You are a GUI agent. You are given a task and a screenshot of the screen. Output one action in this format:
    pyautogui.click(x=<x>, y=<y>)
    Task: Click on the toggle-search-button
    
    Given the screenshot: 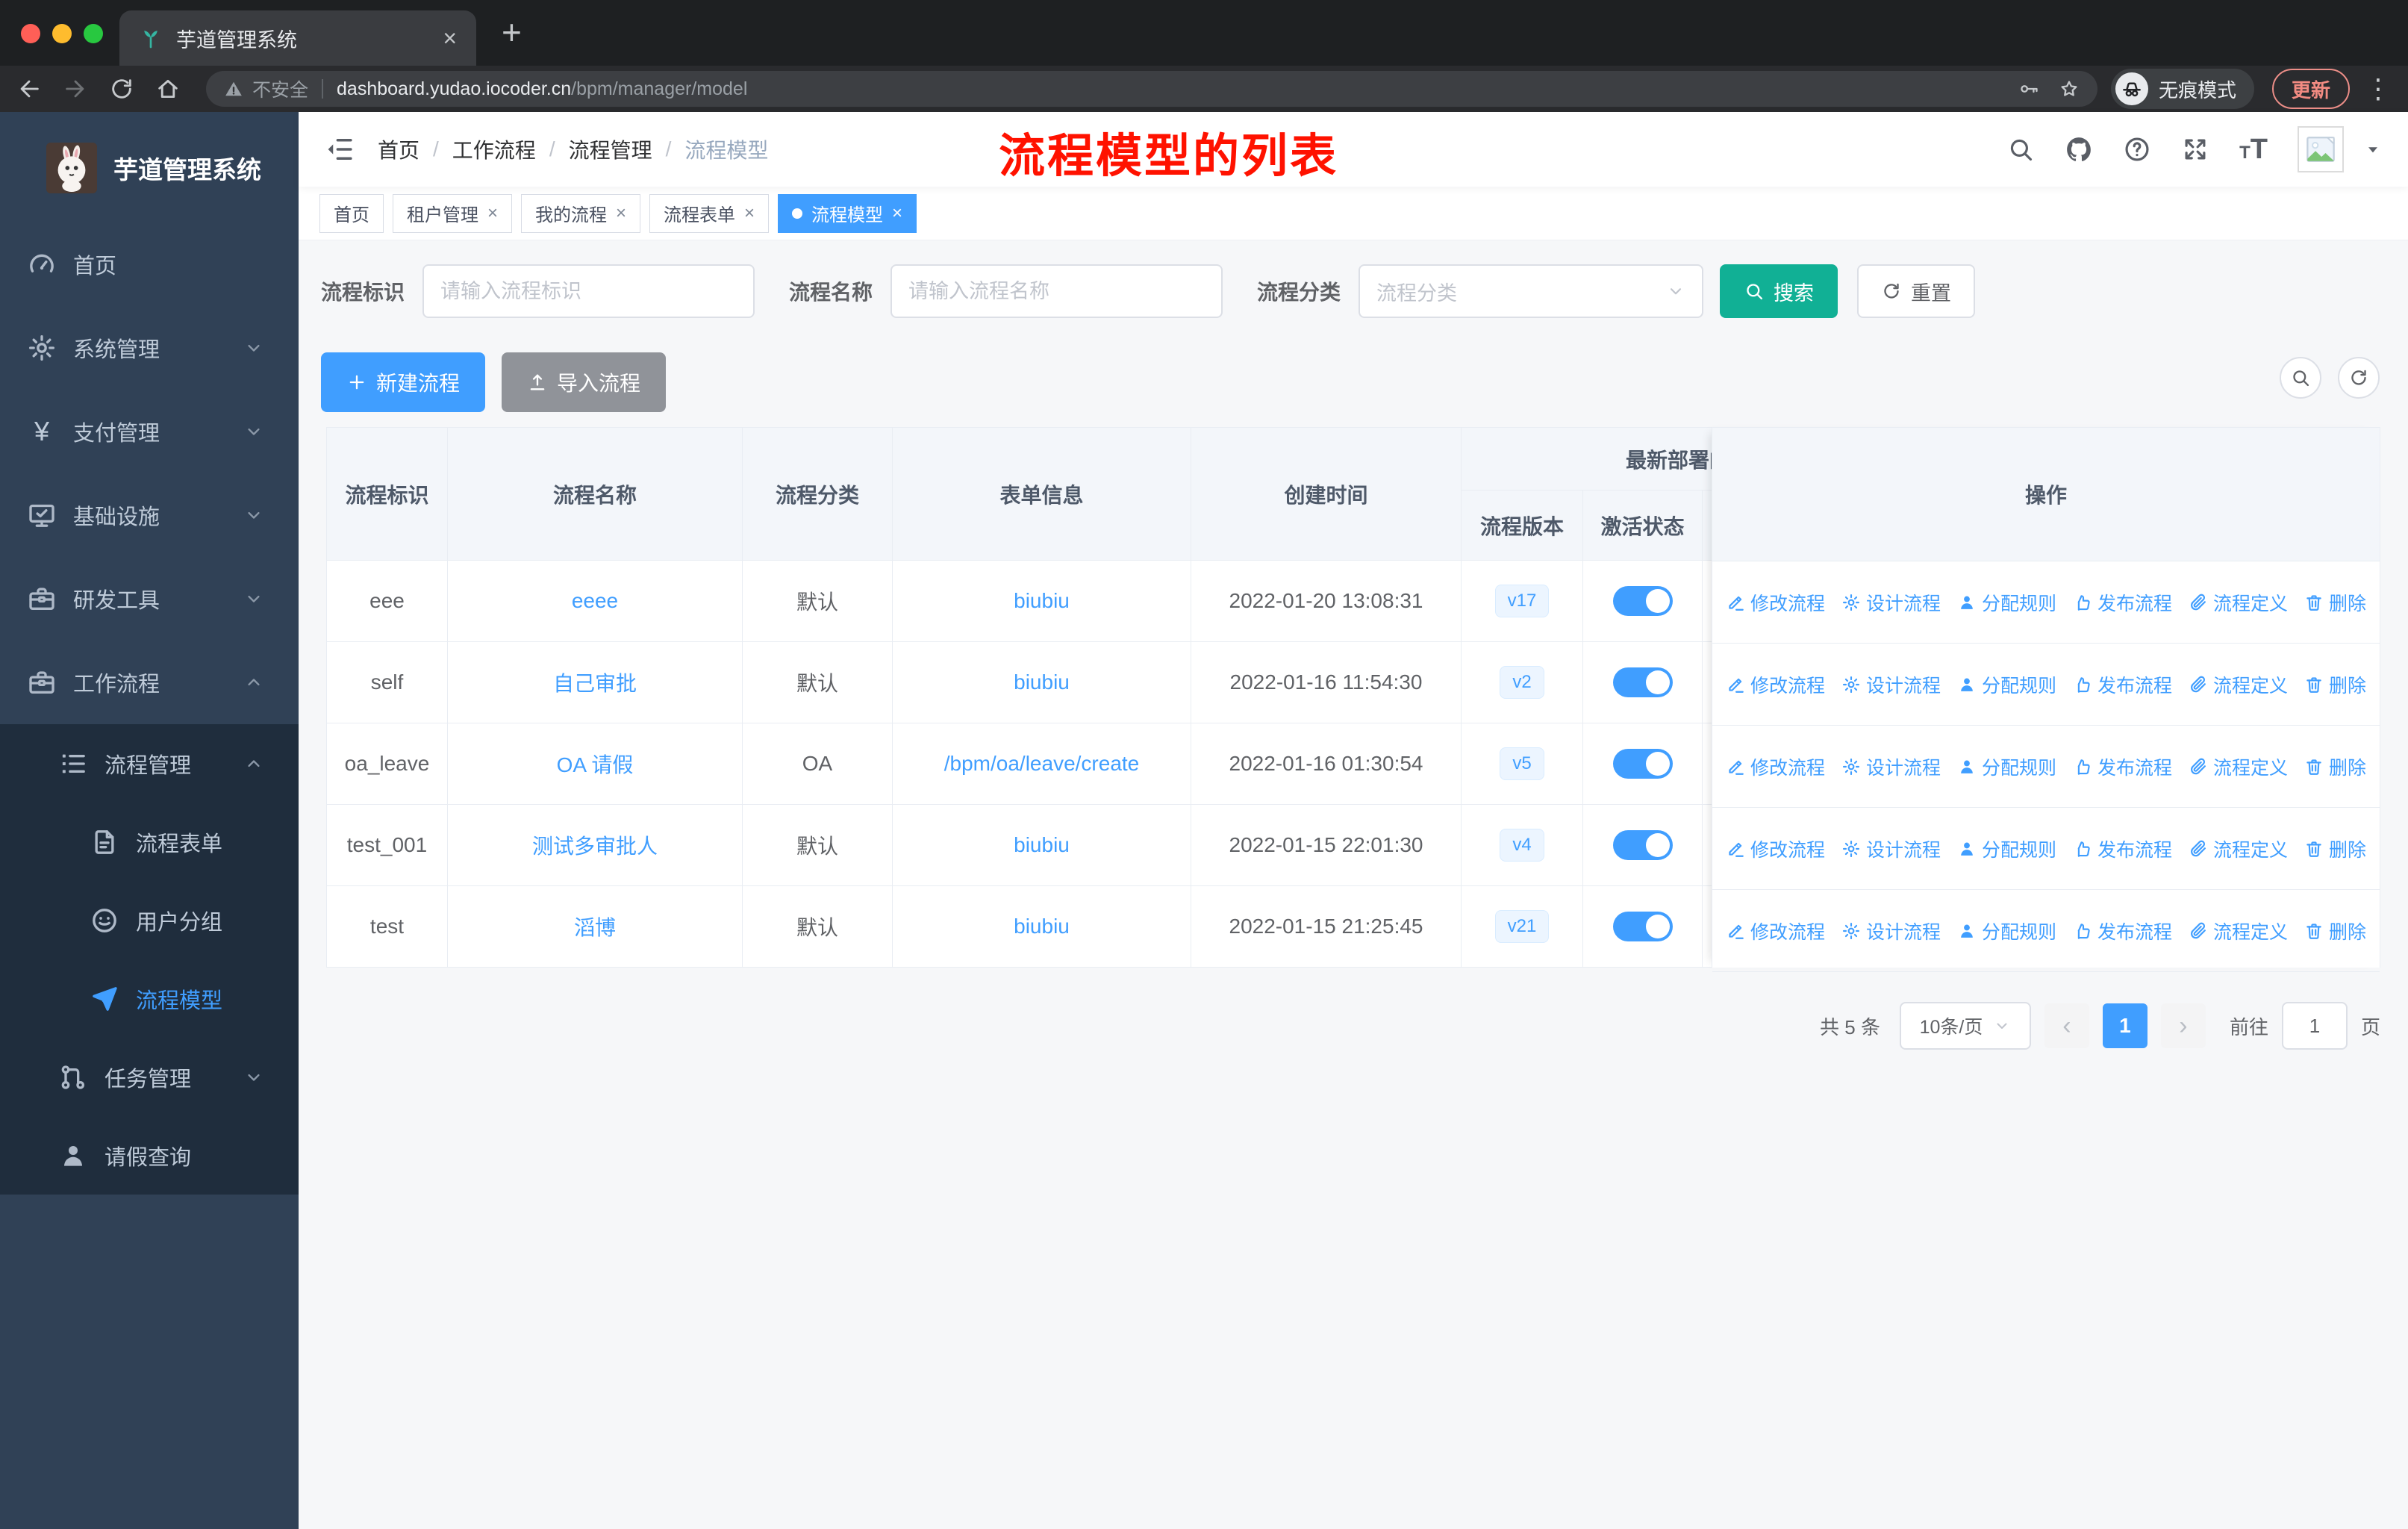 What is the action you would take?
    pyautogui.click(x=2300, y=378)
    